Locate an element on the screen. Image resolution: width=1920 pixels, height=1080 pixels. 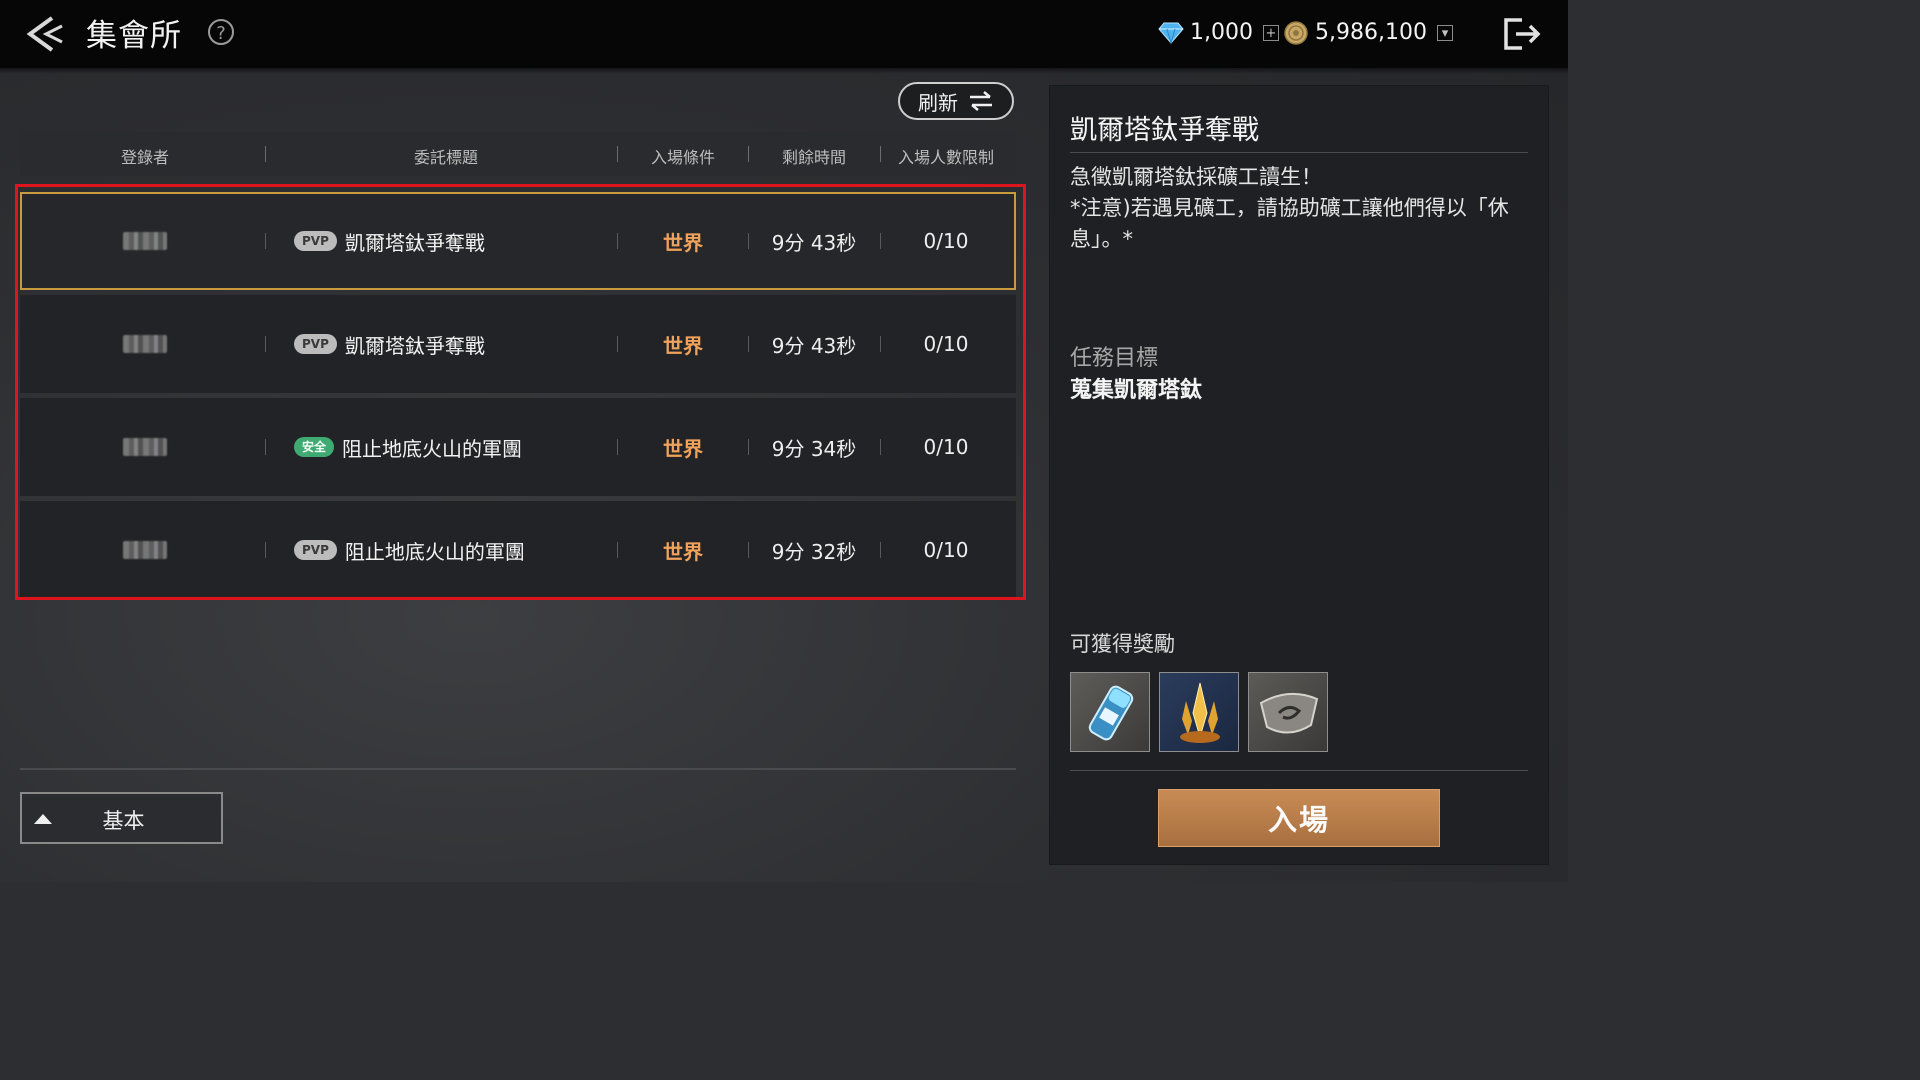
gold-currency: 5,986,100 ▾ is located at coordinates (1368, 32).